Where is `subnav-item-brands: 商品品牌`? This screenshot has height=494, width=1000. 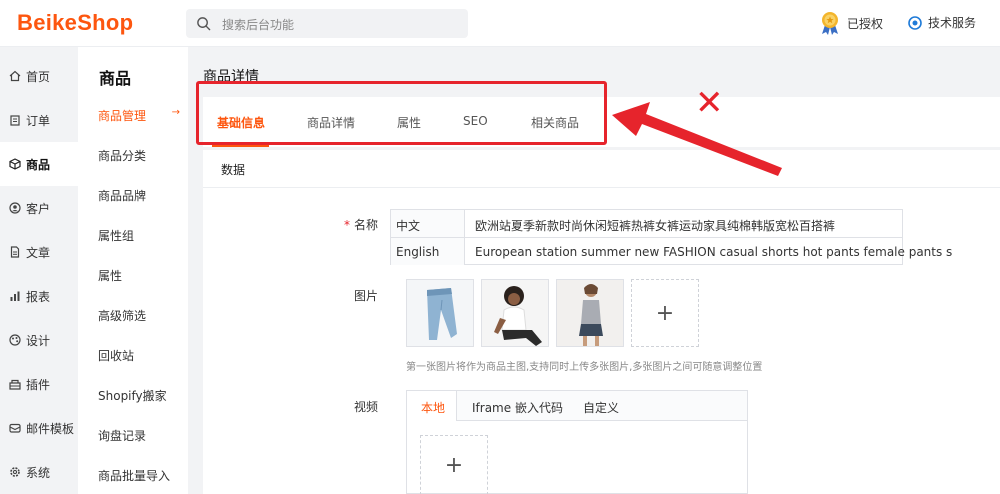
subnav-item-brands: 商品品牌 is located at coordinates (141, 195).